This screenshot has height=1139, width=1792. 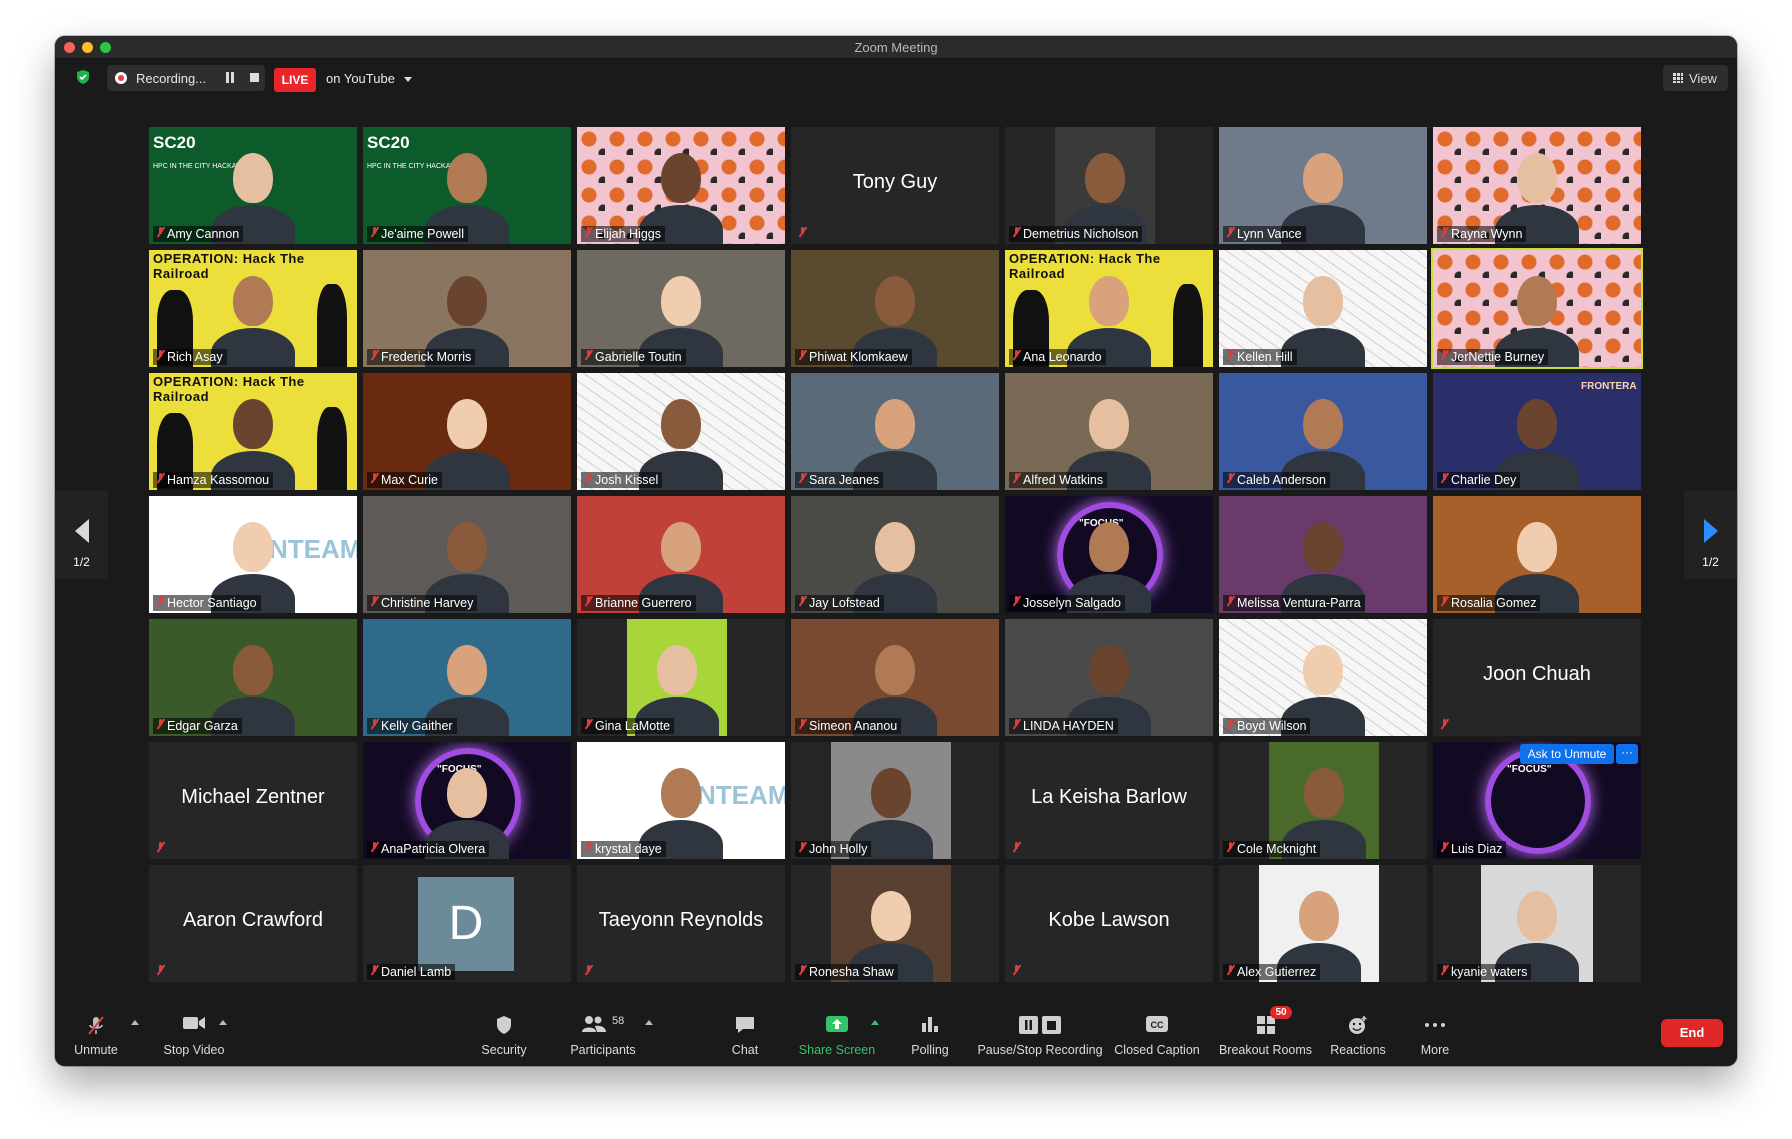 What do you see at coordinates (1358, 1034) in the screenshot?
I see `reactions-button: Reactions` at bounding box center [1358, 1034].